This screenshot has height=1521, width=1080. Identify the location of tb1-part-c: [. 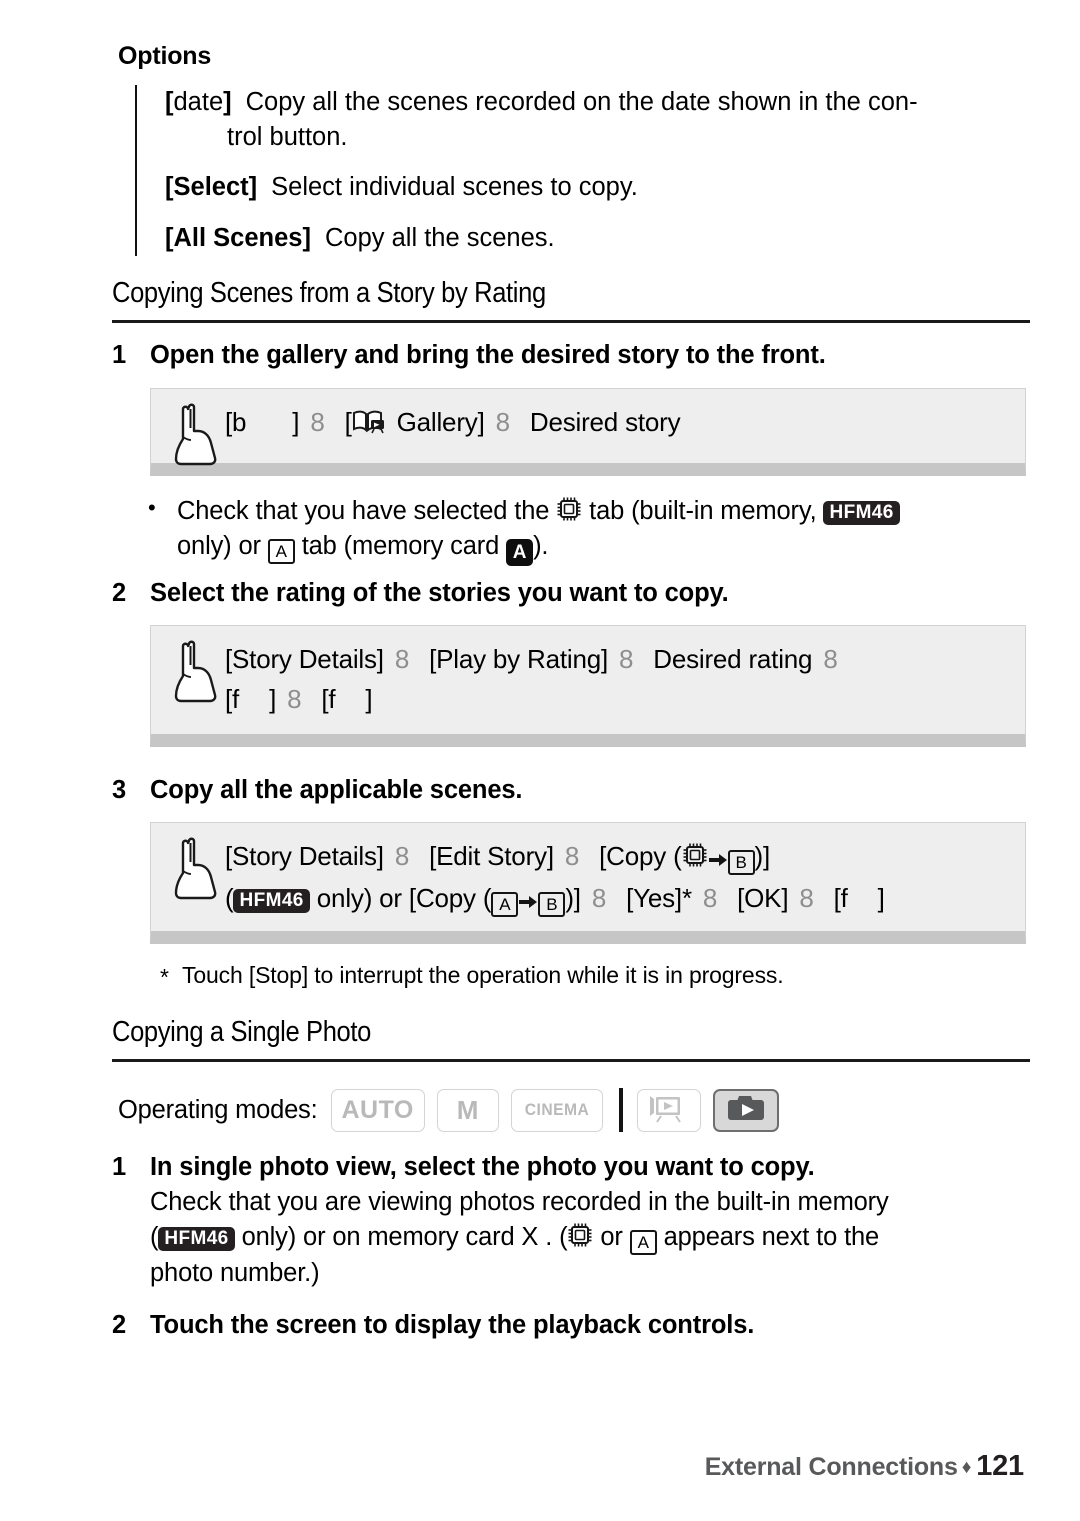
(348, 422).